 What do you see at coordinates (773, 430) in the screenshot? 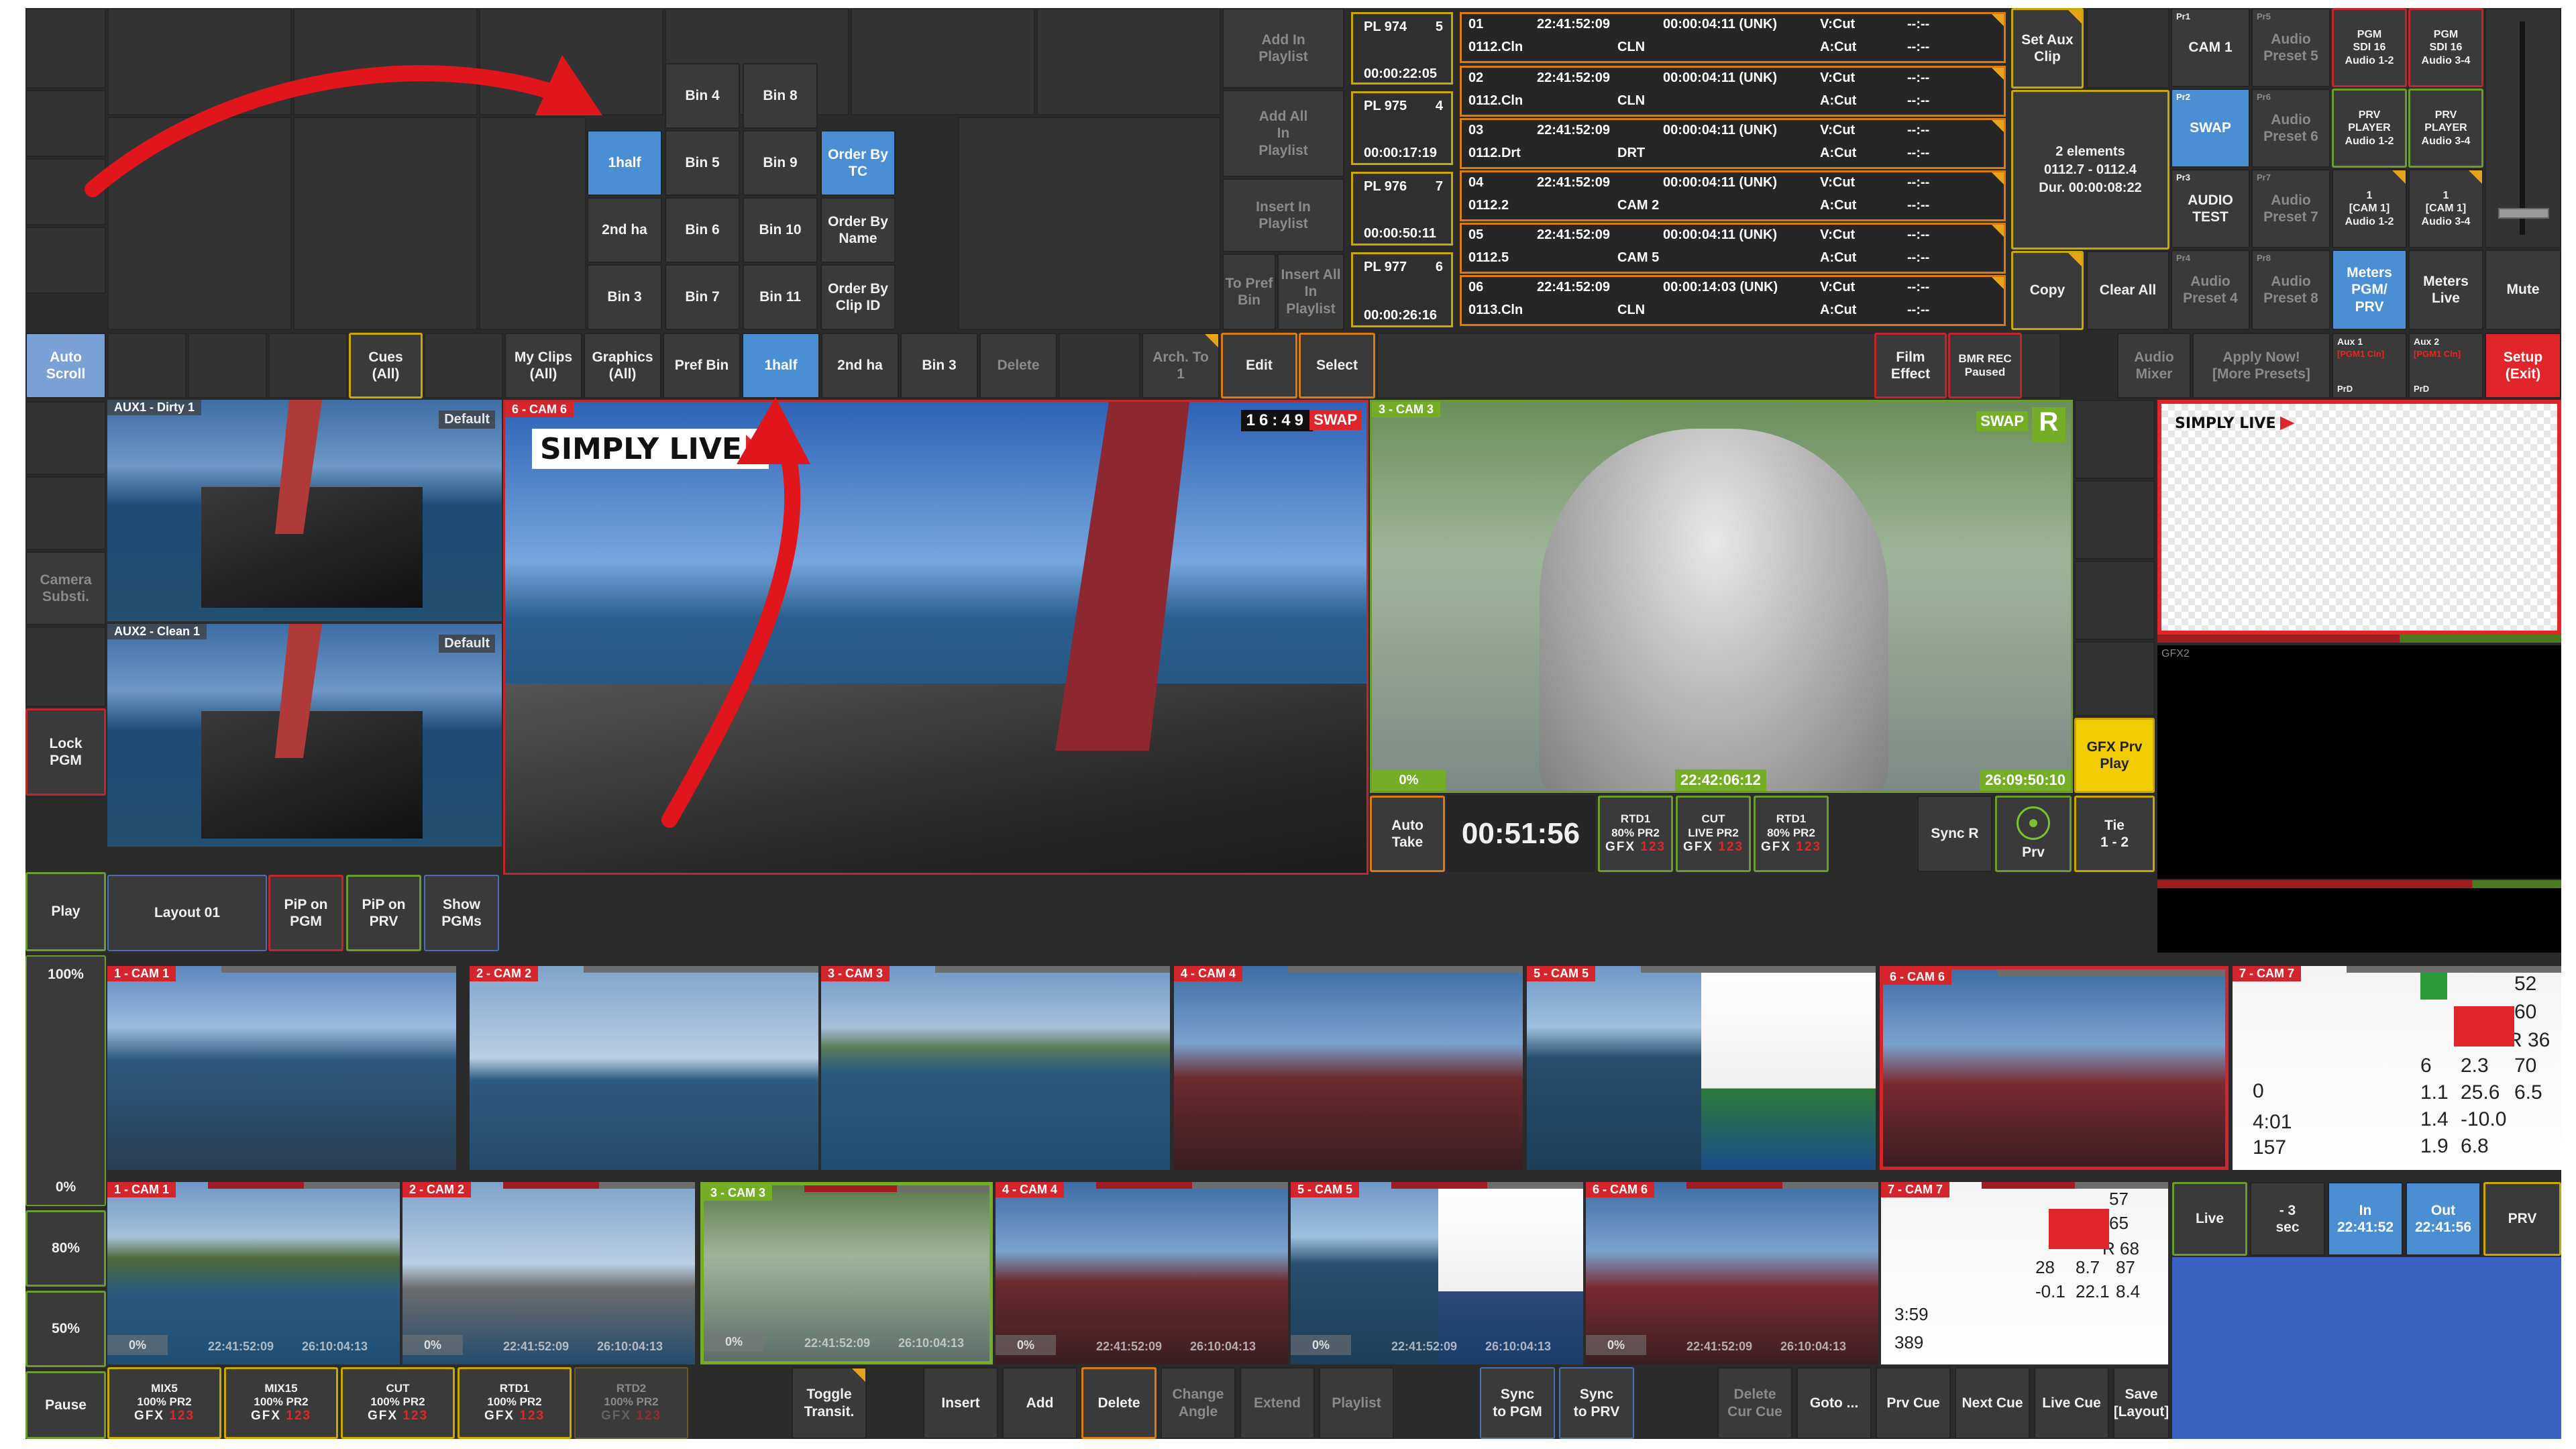
I see `arrow-2-head` at bounding box center [773, 430].